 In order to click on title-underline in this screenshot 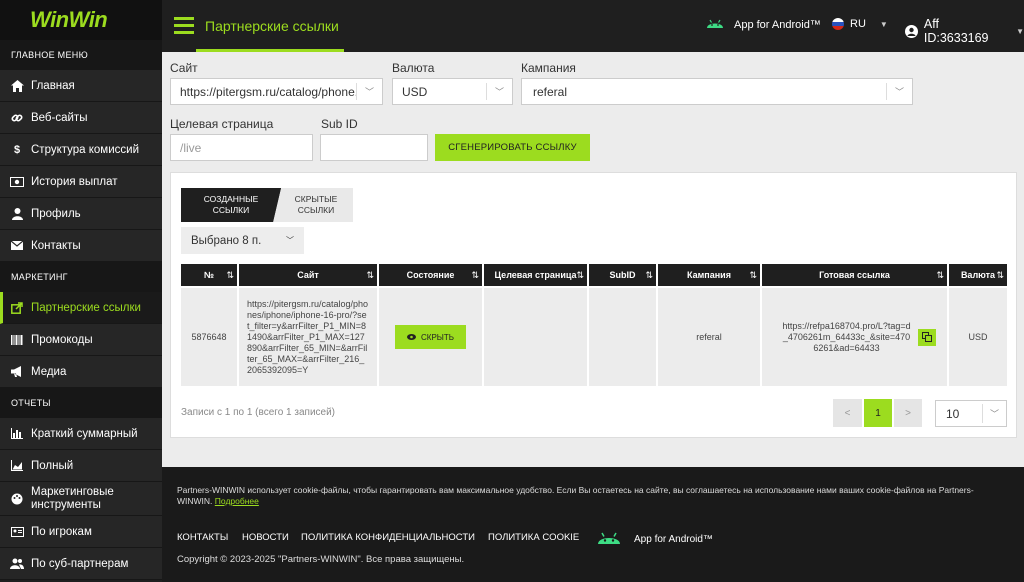, I will do `click(270, 50)`.